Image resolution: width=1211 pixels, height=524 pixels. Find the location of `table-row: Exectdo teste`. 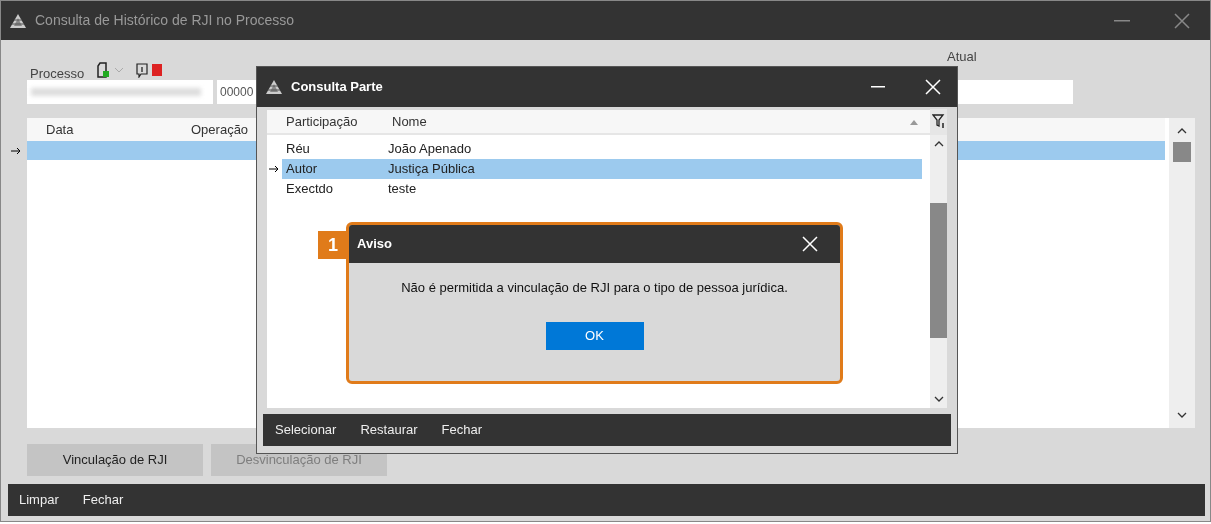

table-row: Exectdo teste is located at coordinates (602, 189).